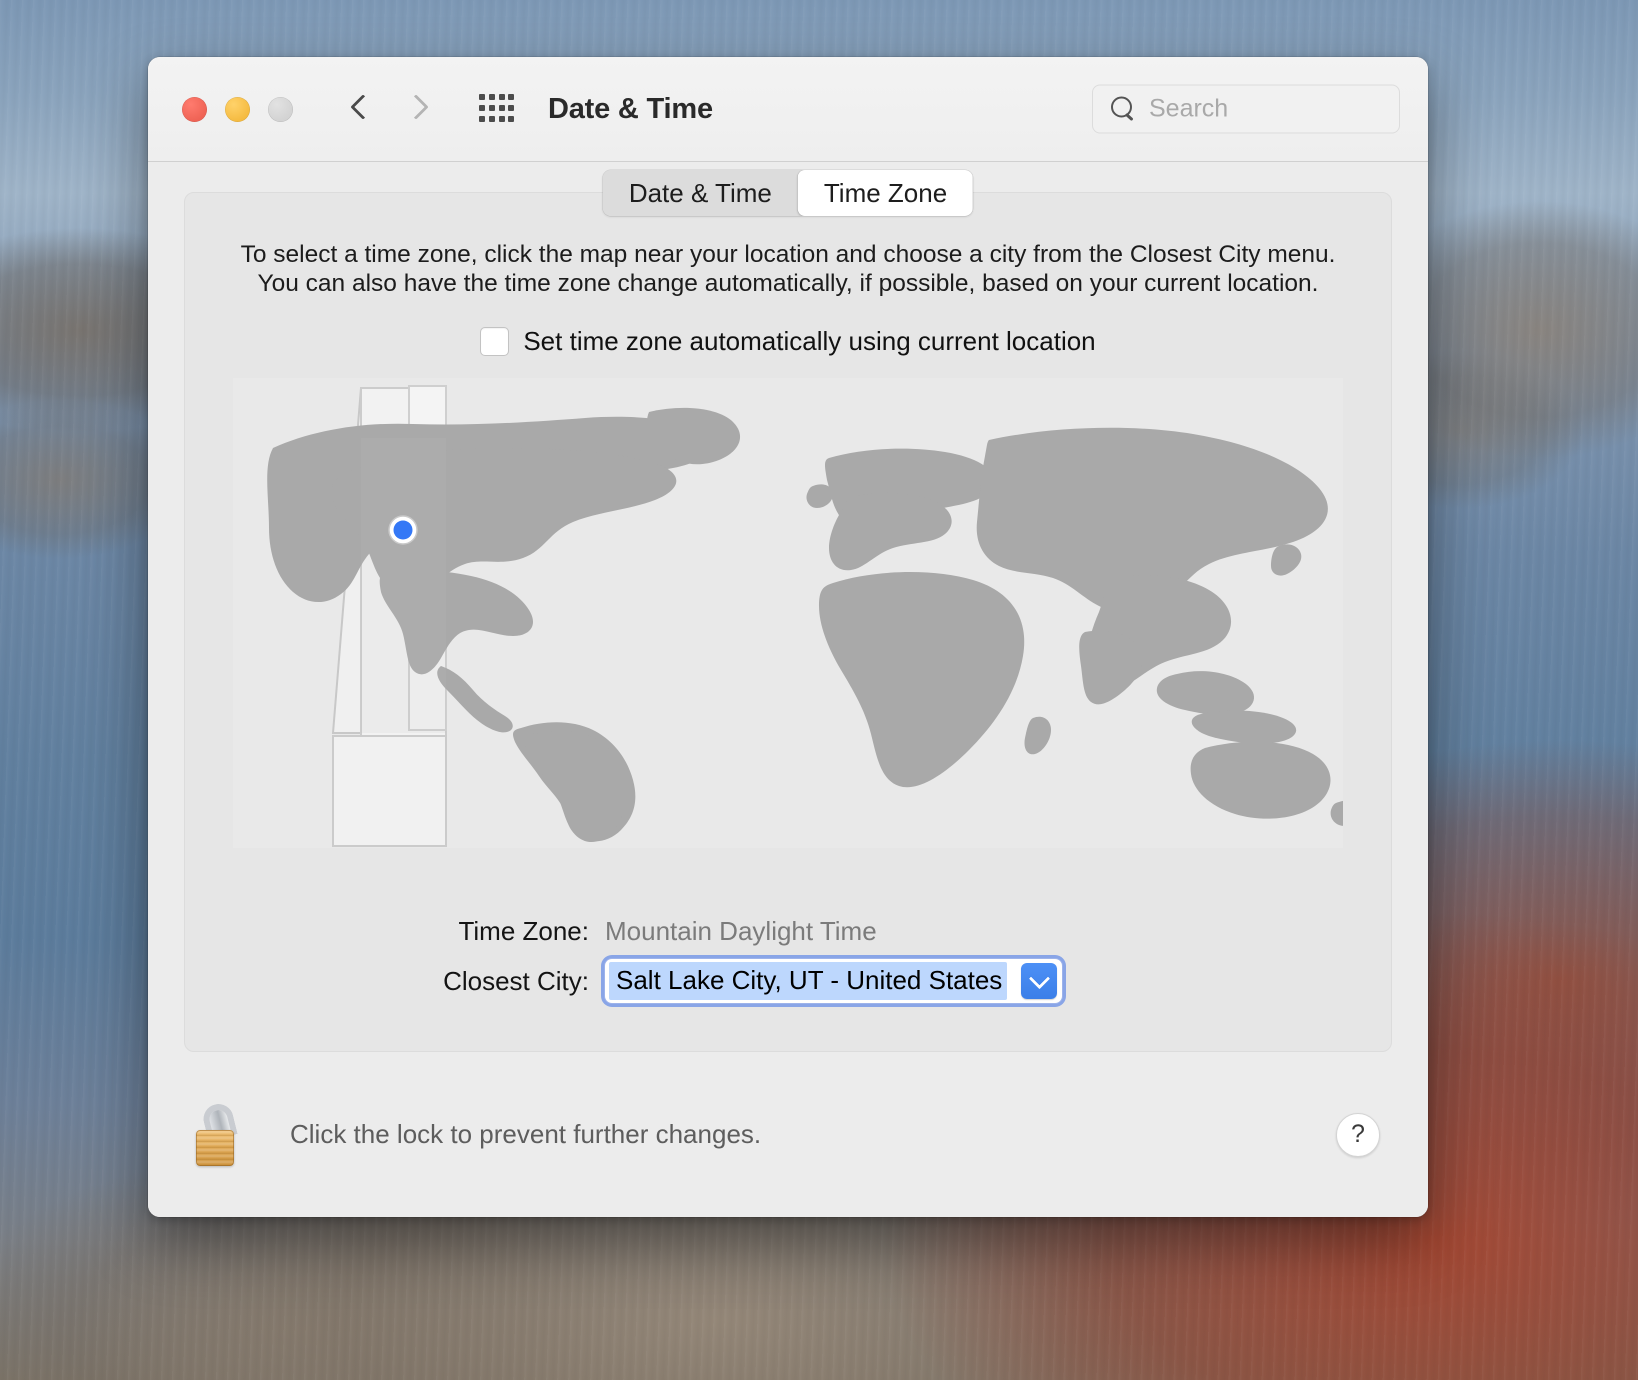 The image size is (1638, 1380). I want to click on time-zone-value: Mountain Daylight Time, so click(741, 931).